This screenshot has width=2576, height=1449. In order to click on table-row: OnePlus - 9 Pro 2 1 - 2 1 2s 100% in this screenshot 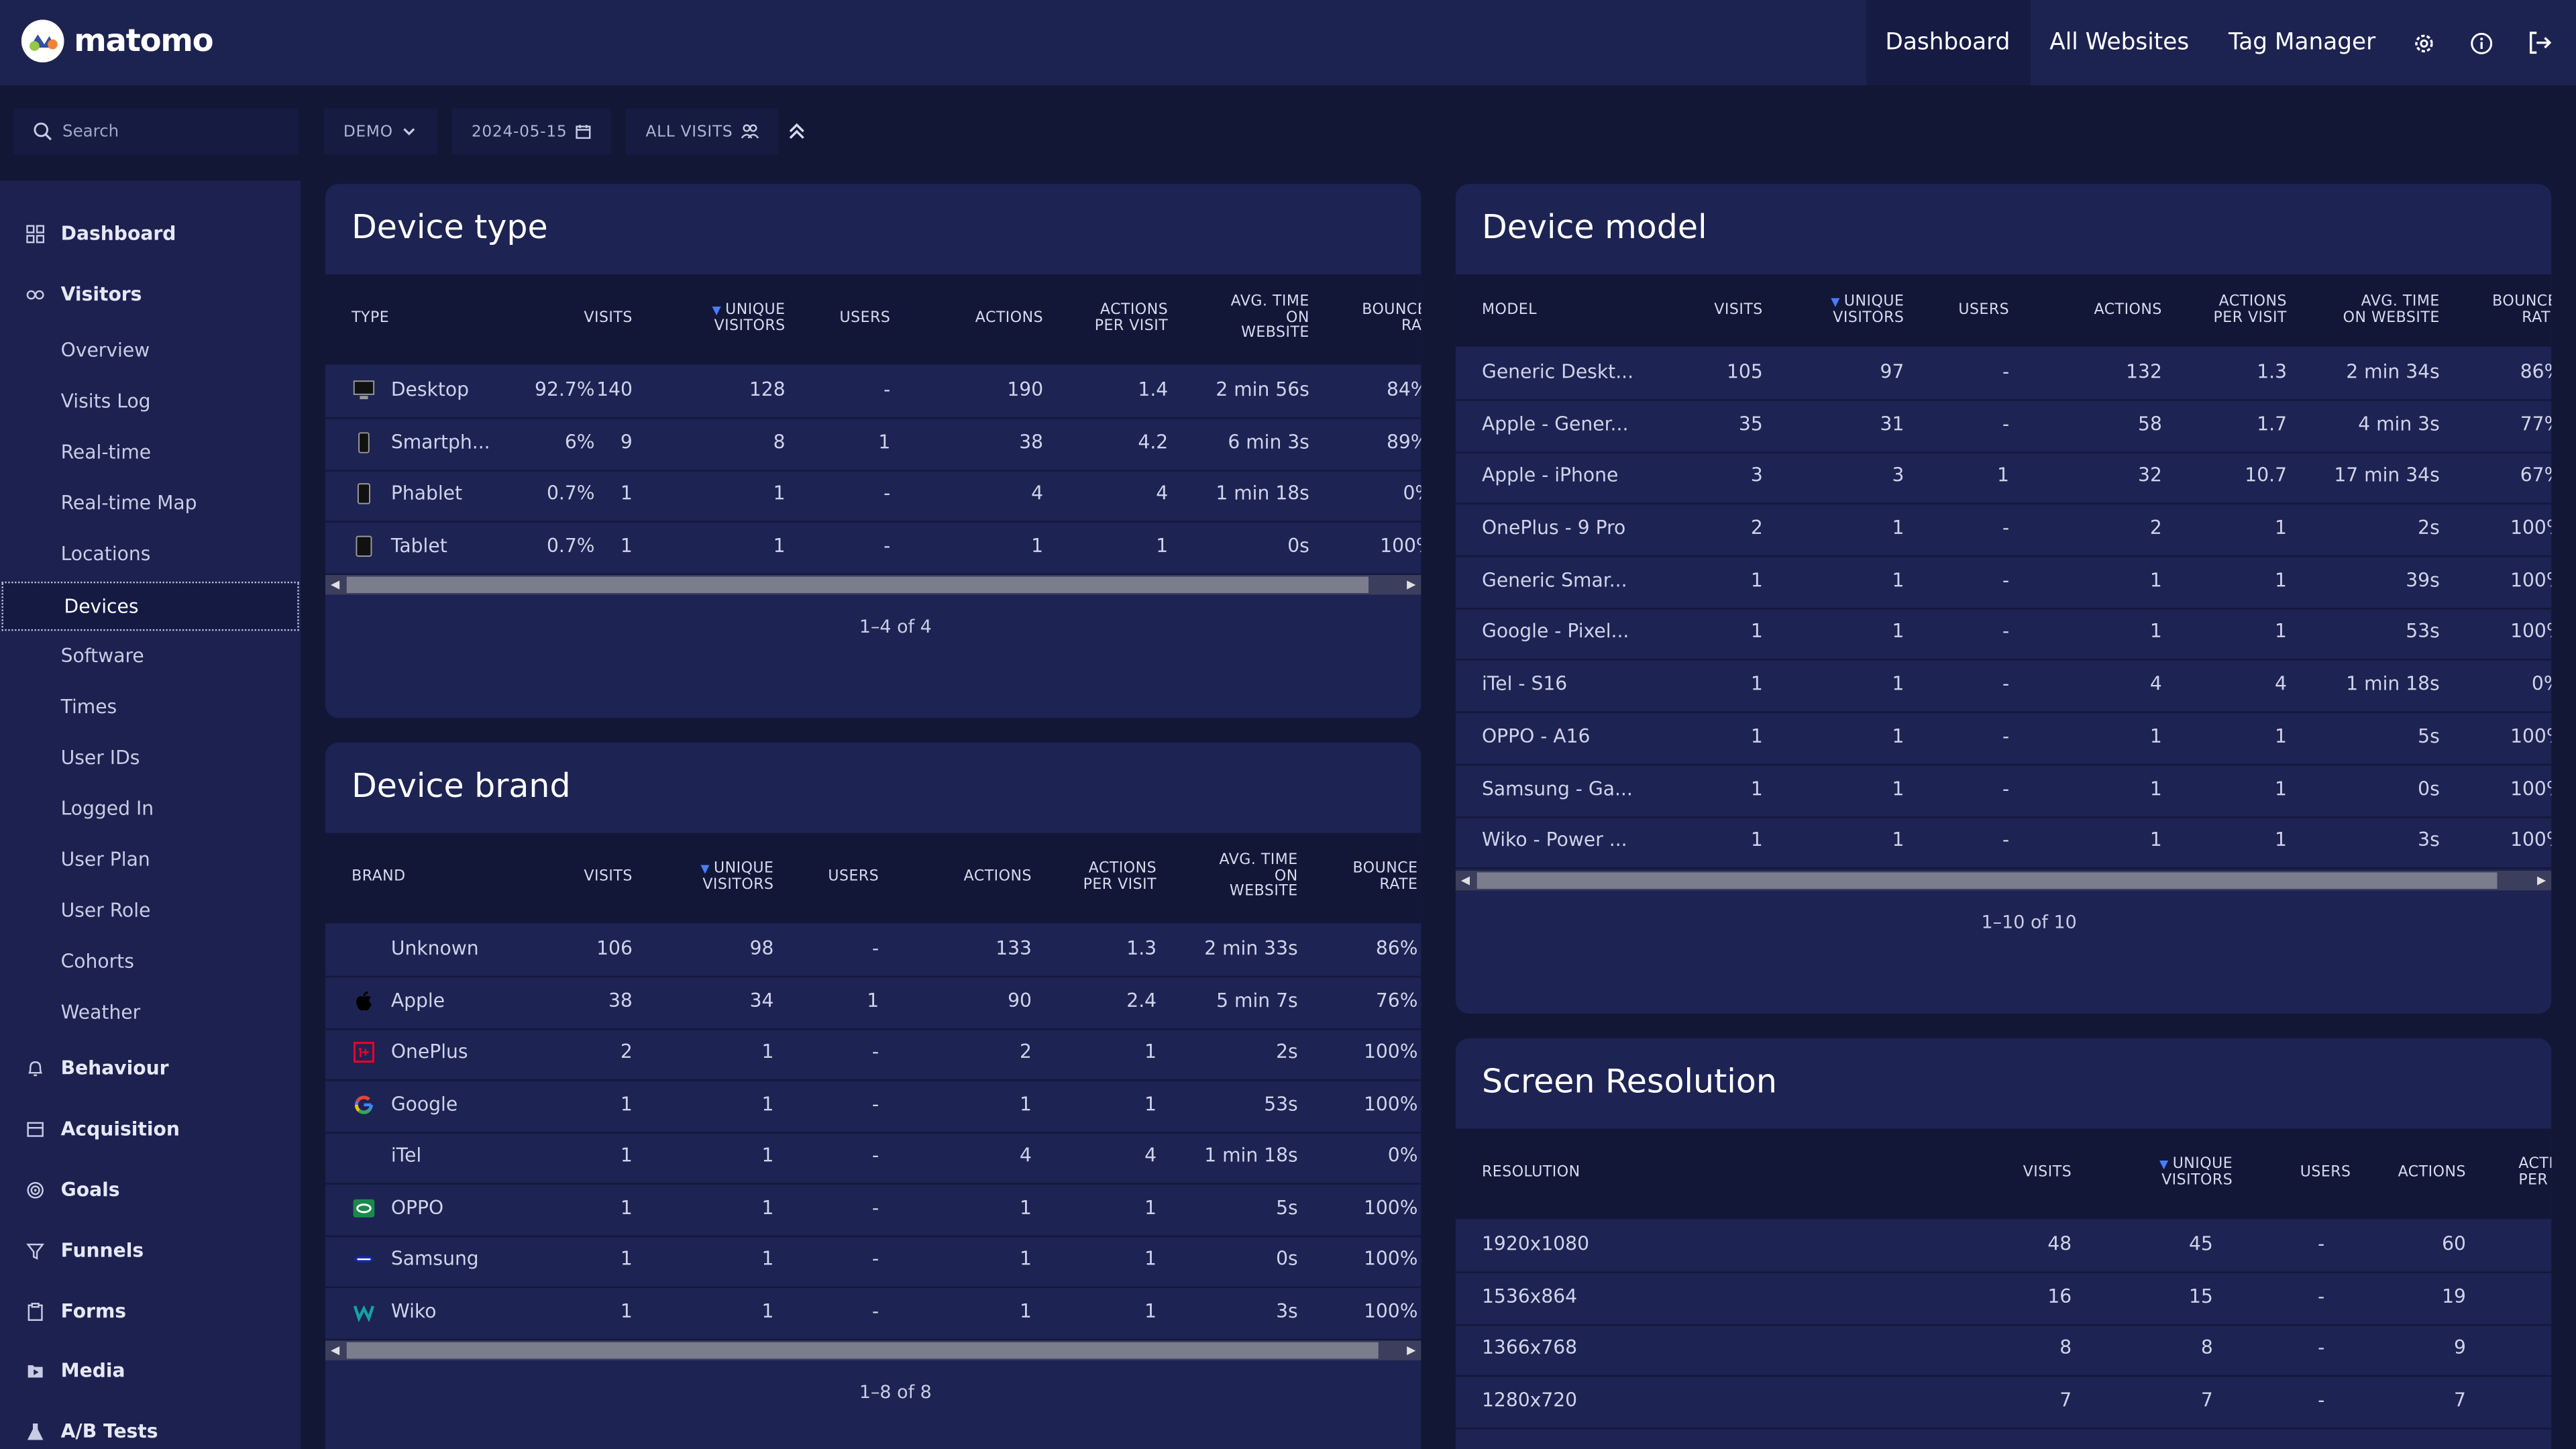, I will do `click(2003, 529)`.